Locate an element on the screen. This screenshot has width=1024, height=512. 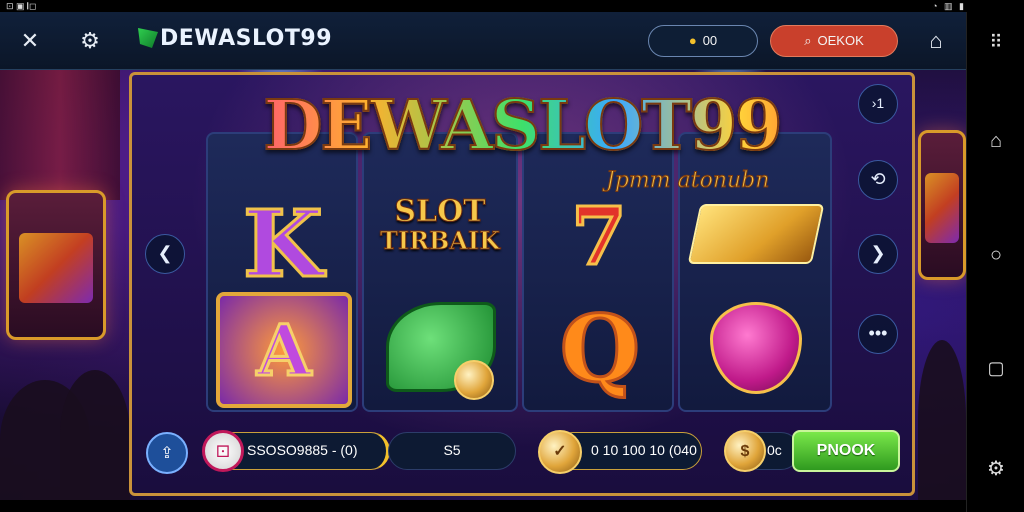
balance-value: 00 is located at coordinates (710, 40).